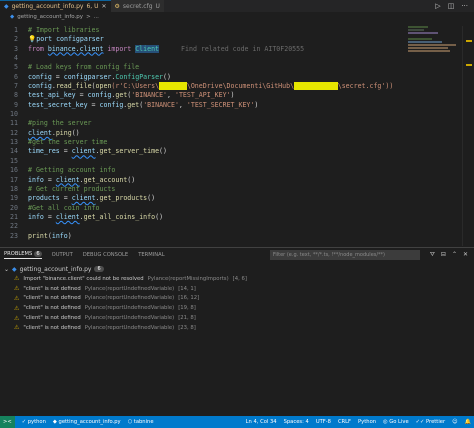  What do you see at coordinates (239, 278) in the screenshot?
I see `problem-position: [4, 6]` at bounding box center [239, 278].